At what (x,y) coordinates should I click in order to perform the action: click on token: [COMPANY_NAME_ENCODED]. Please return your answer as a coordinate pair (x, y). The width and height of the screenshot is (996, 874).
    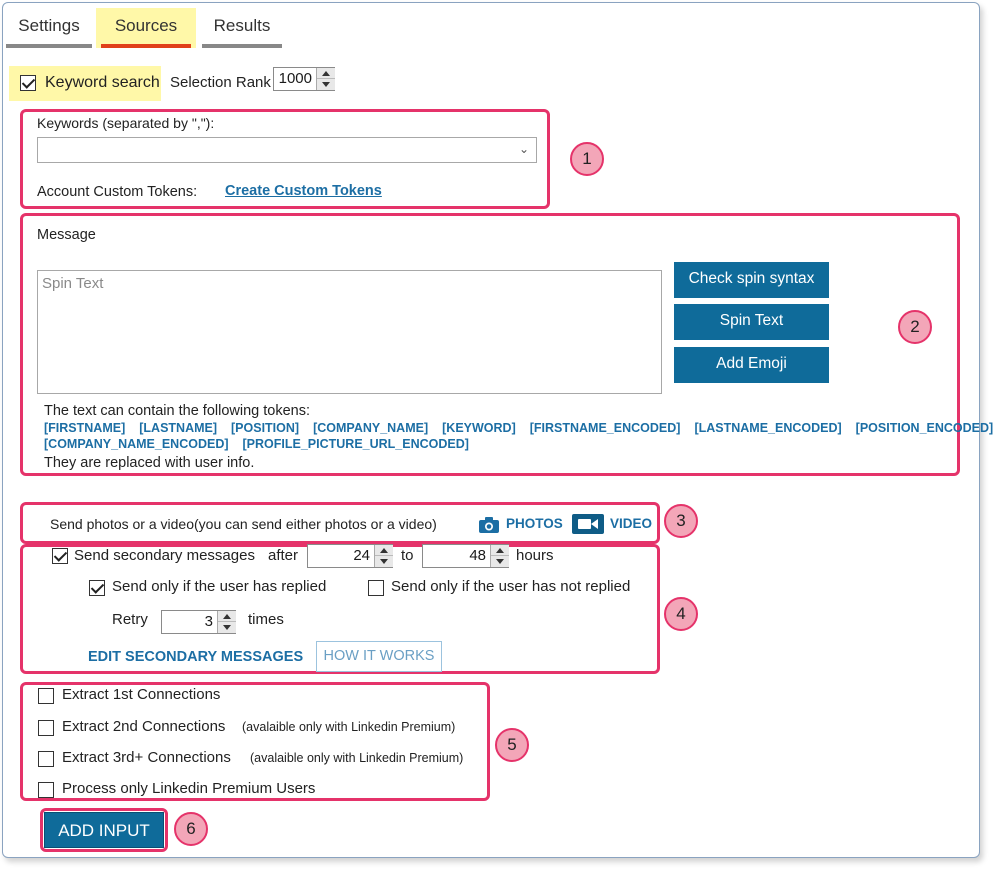
    Looking at the image, I should click on (136, 444).